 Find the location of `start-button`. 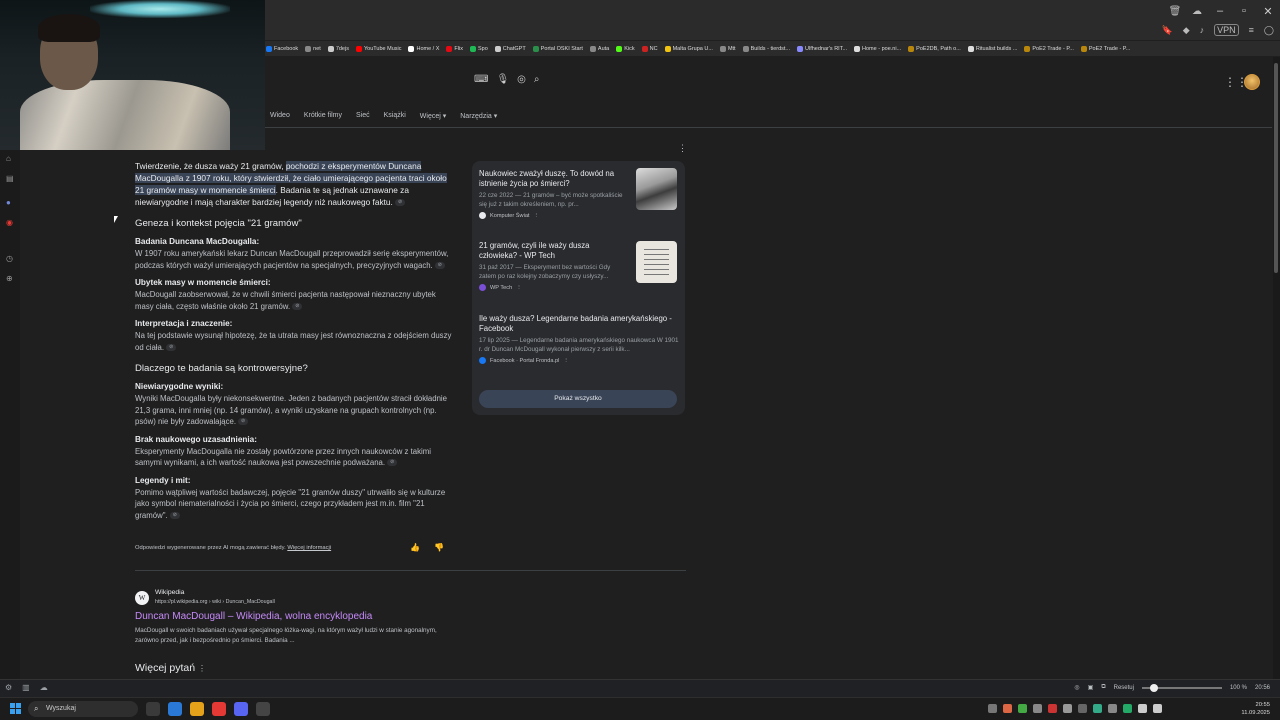

start-button is located at coordinates (16, 709).